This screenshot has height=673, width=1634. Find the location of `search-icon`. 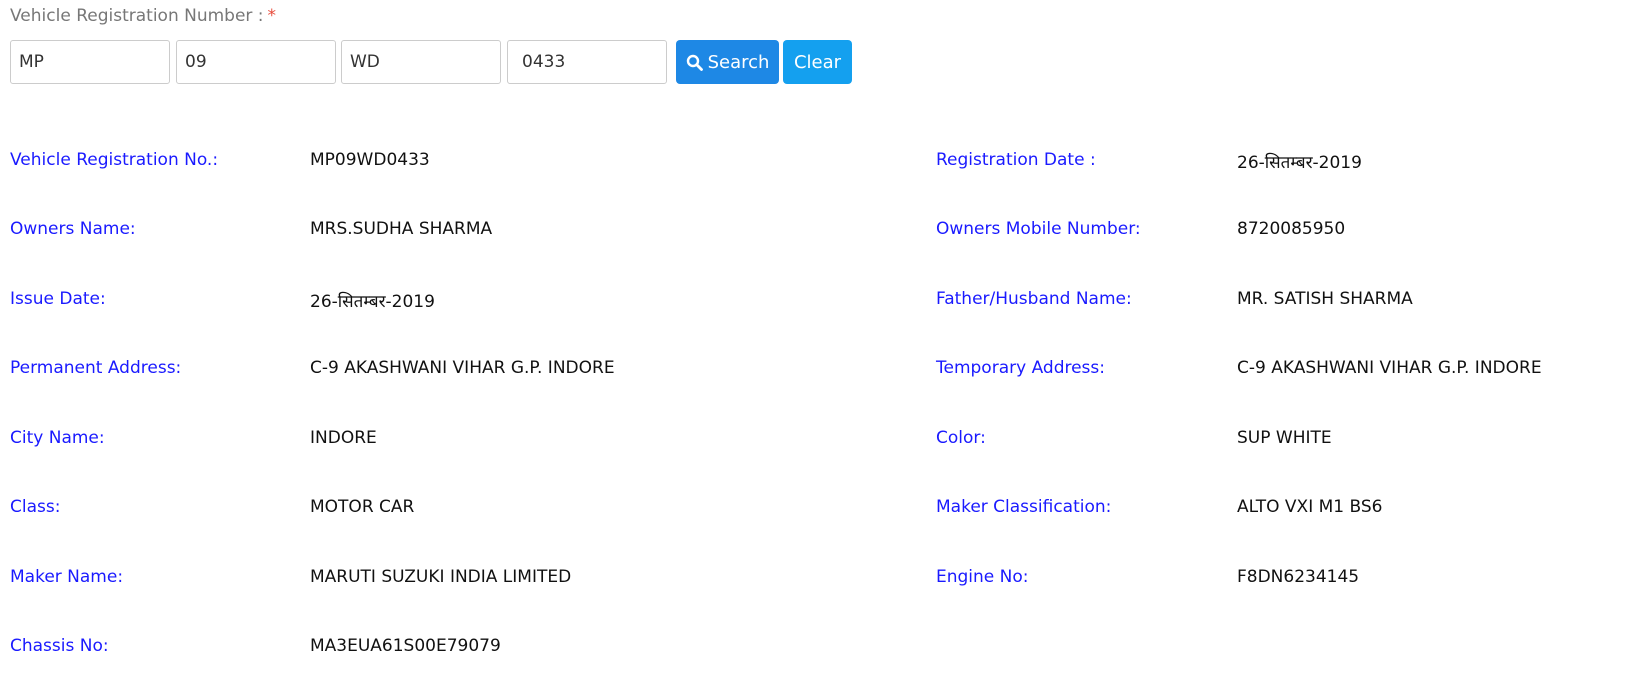

search-icon is located at coordinates (694, 62).